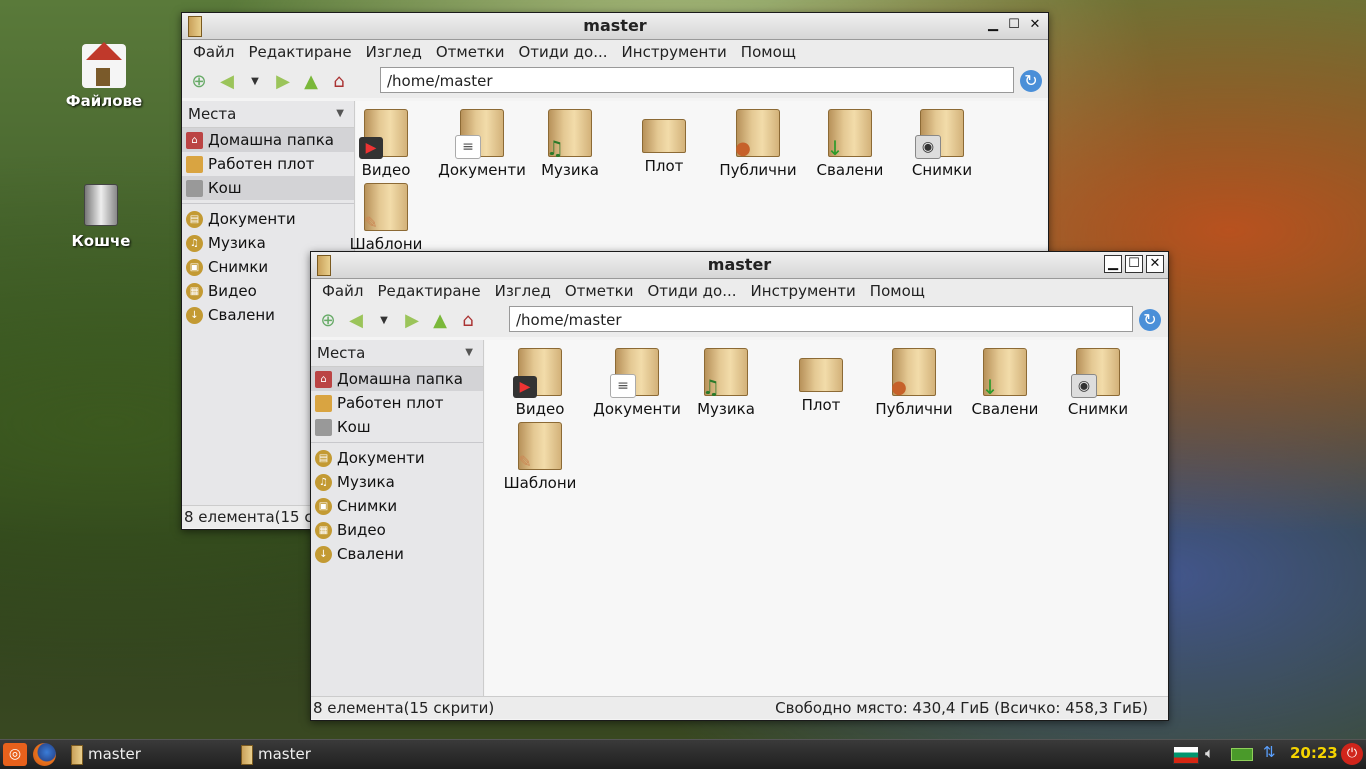 Image resolution: width=1366 pixels, height=769 pixels. What do you see at coordinates (1098, 409) in the screenshot?
I see `file-label: Снимки` at bounding box center [1098, 409].